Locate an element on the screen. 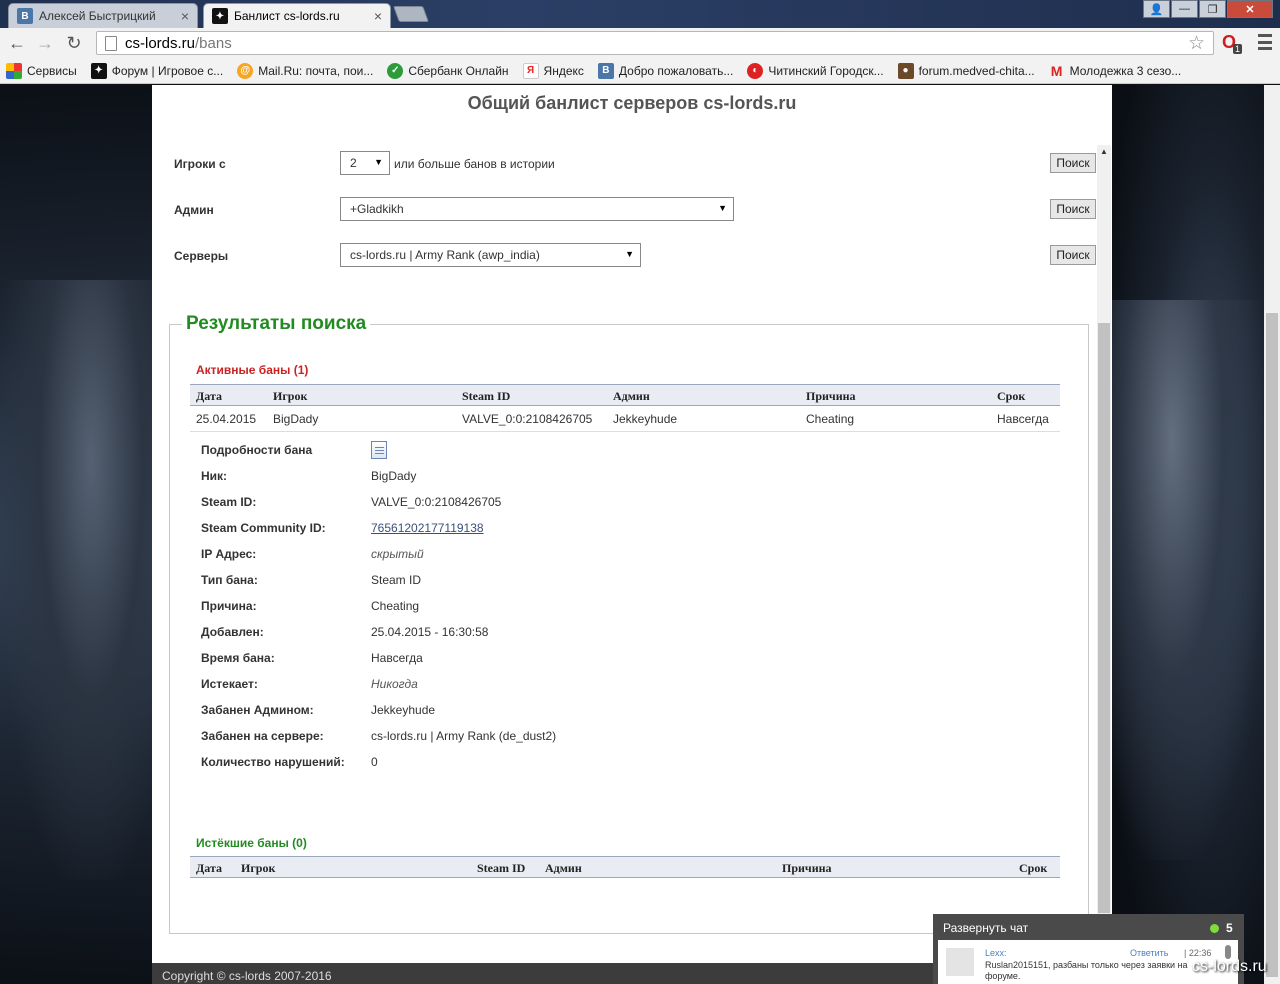 The height and width of the screenshot is (984, 1280). cell-admin: Jekkeyhude is located at coordinates (645, 419).